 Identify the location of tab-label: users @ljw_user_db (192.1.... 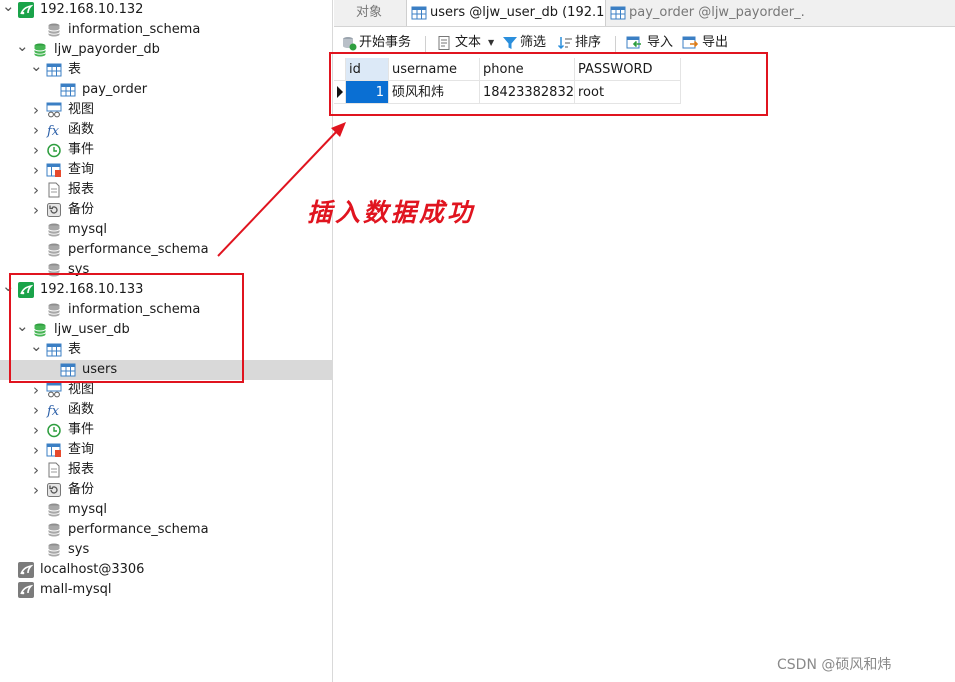
(518, 12).